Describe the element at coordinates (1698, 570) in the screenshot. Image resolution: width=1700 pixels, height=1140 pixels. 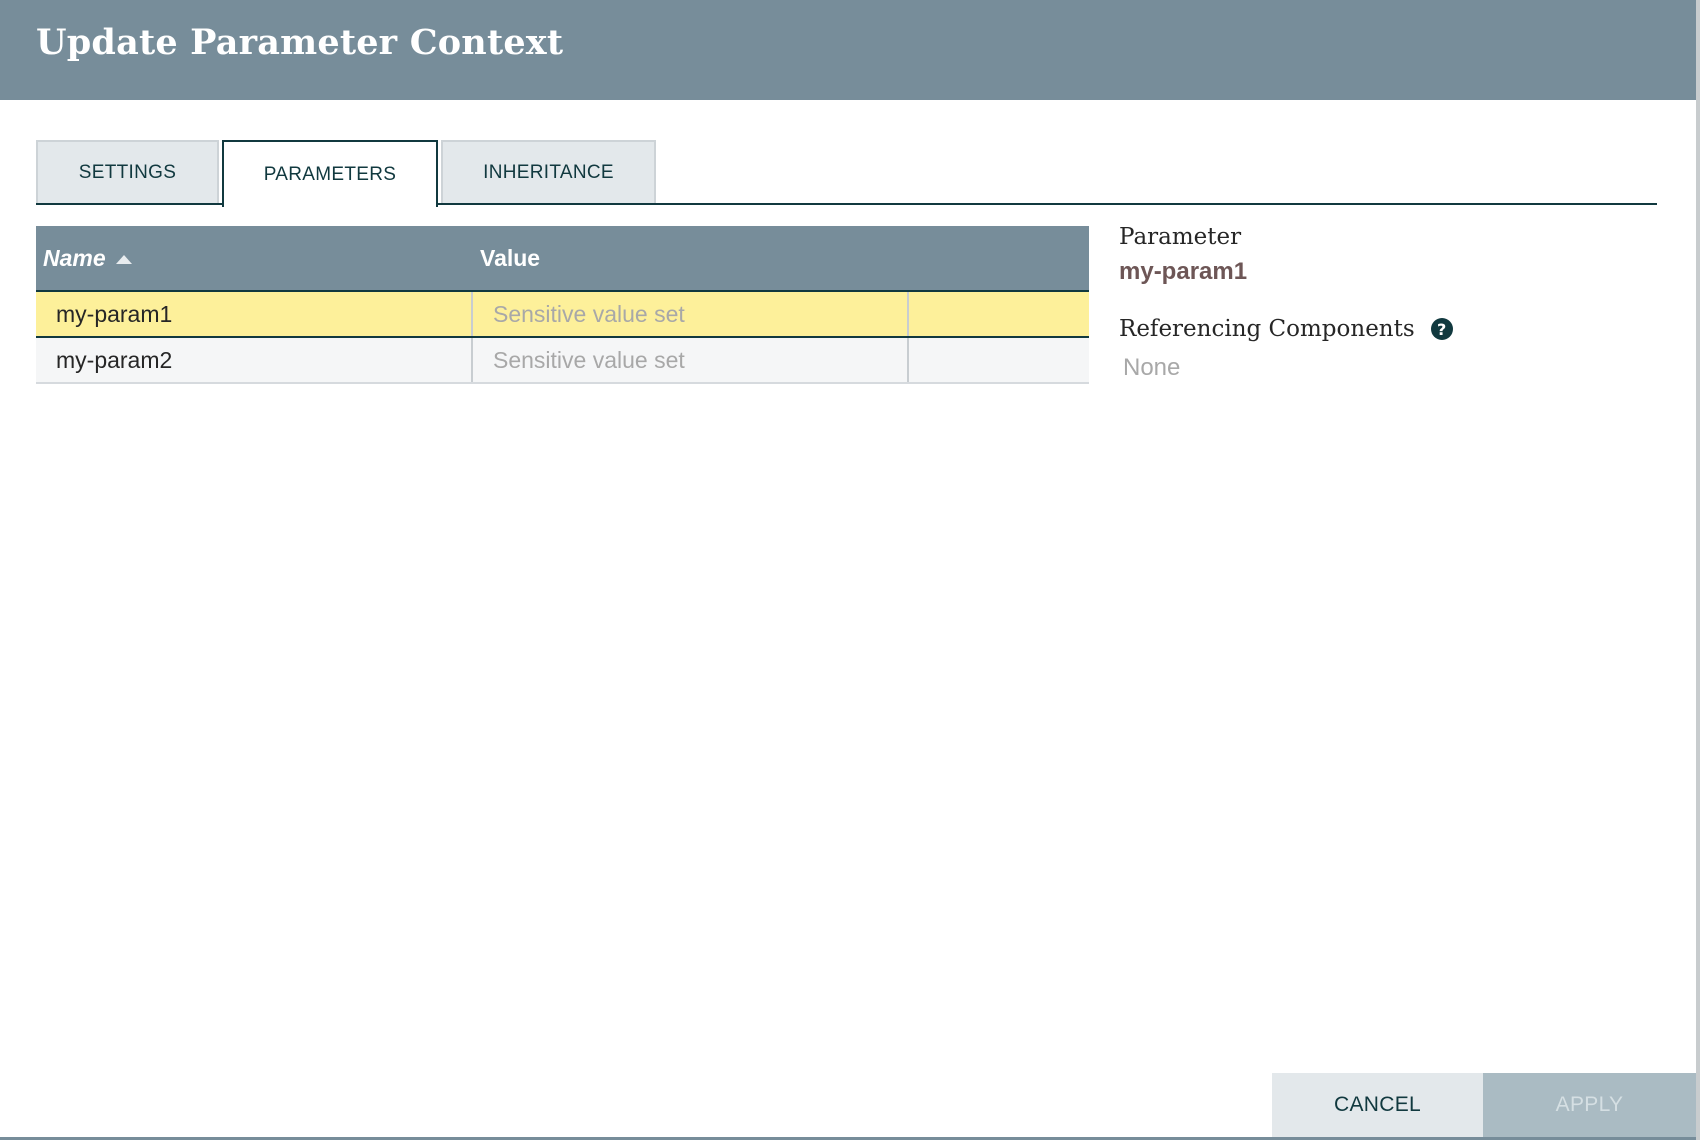
I see `background-edge` at that location.